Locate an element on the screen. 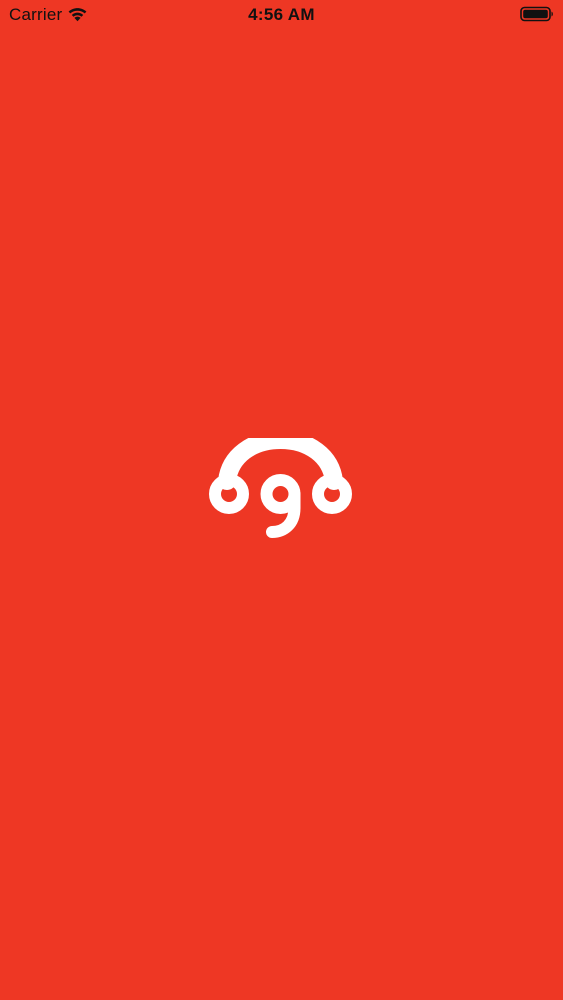 This screenshot has height=1000, width=563. battery-icon is located at coordinates (536, 14).